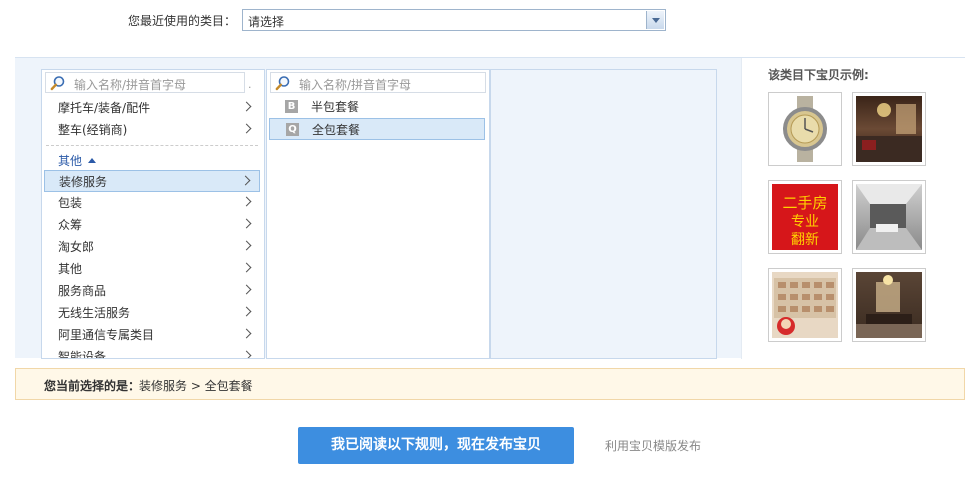 Image resolution: width=965 pixels, height=483 pixels. Describe the element at coordinates (70, 161) in the screenshot. I see `other-group-label: 其他` at that location.